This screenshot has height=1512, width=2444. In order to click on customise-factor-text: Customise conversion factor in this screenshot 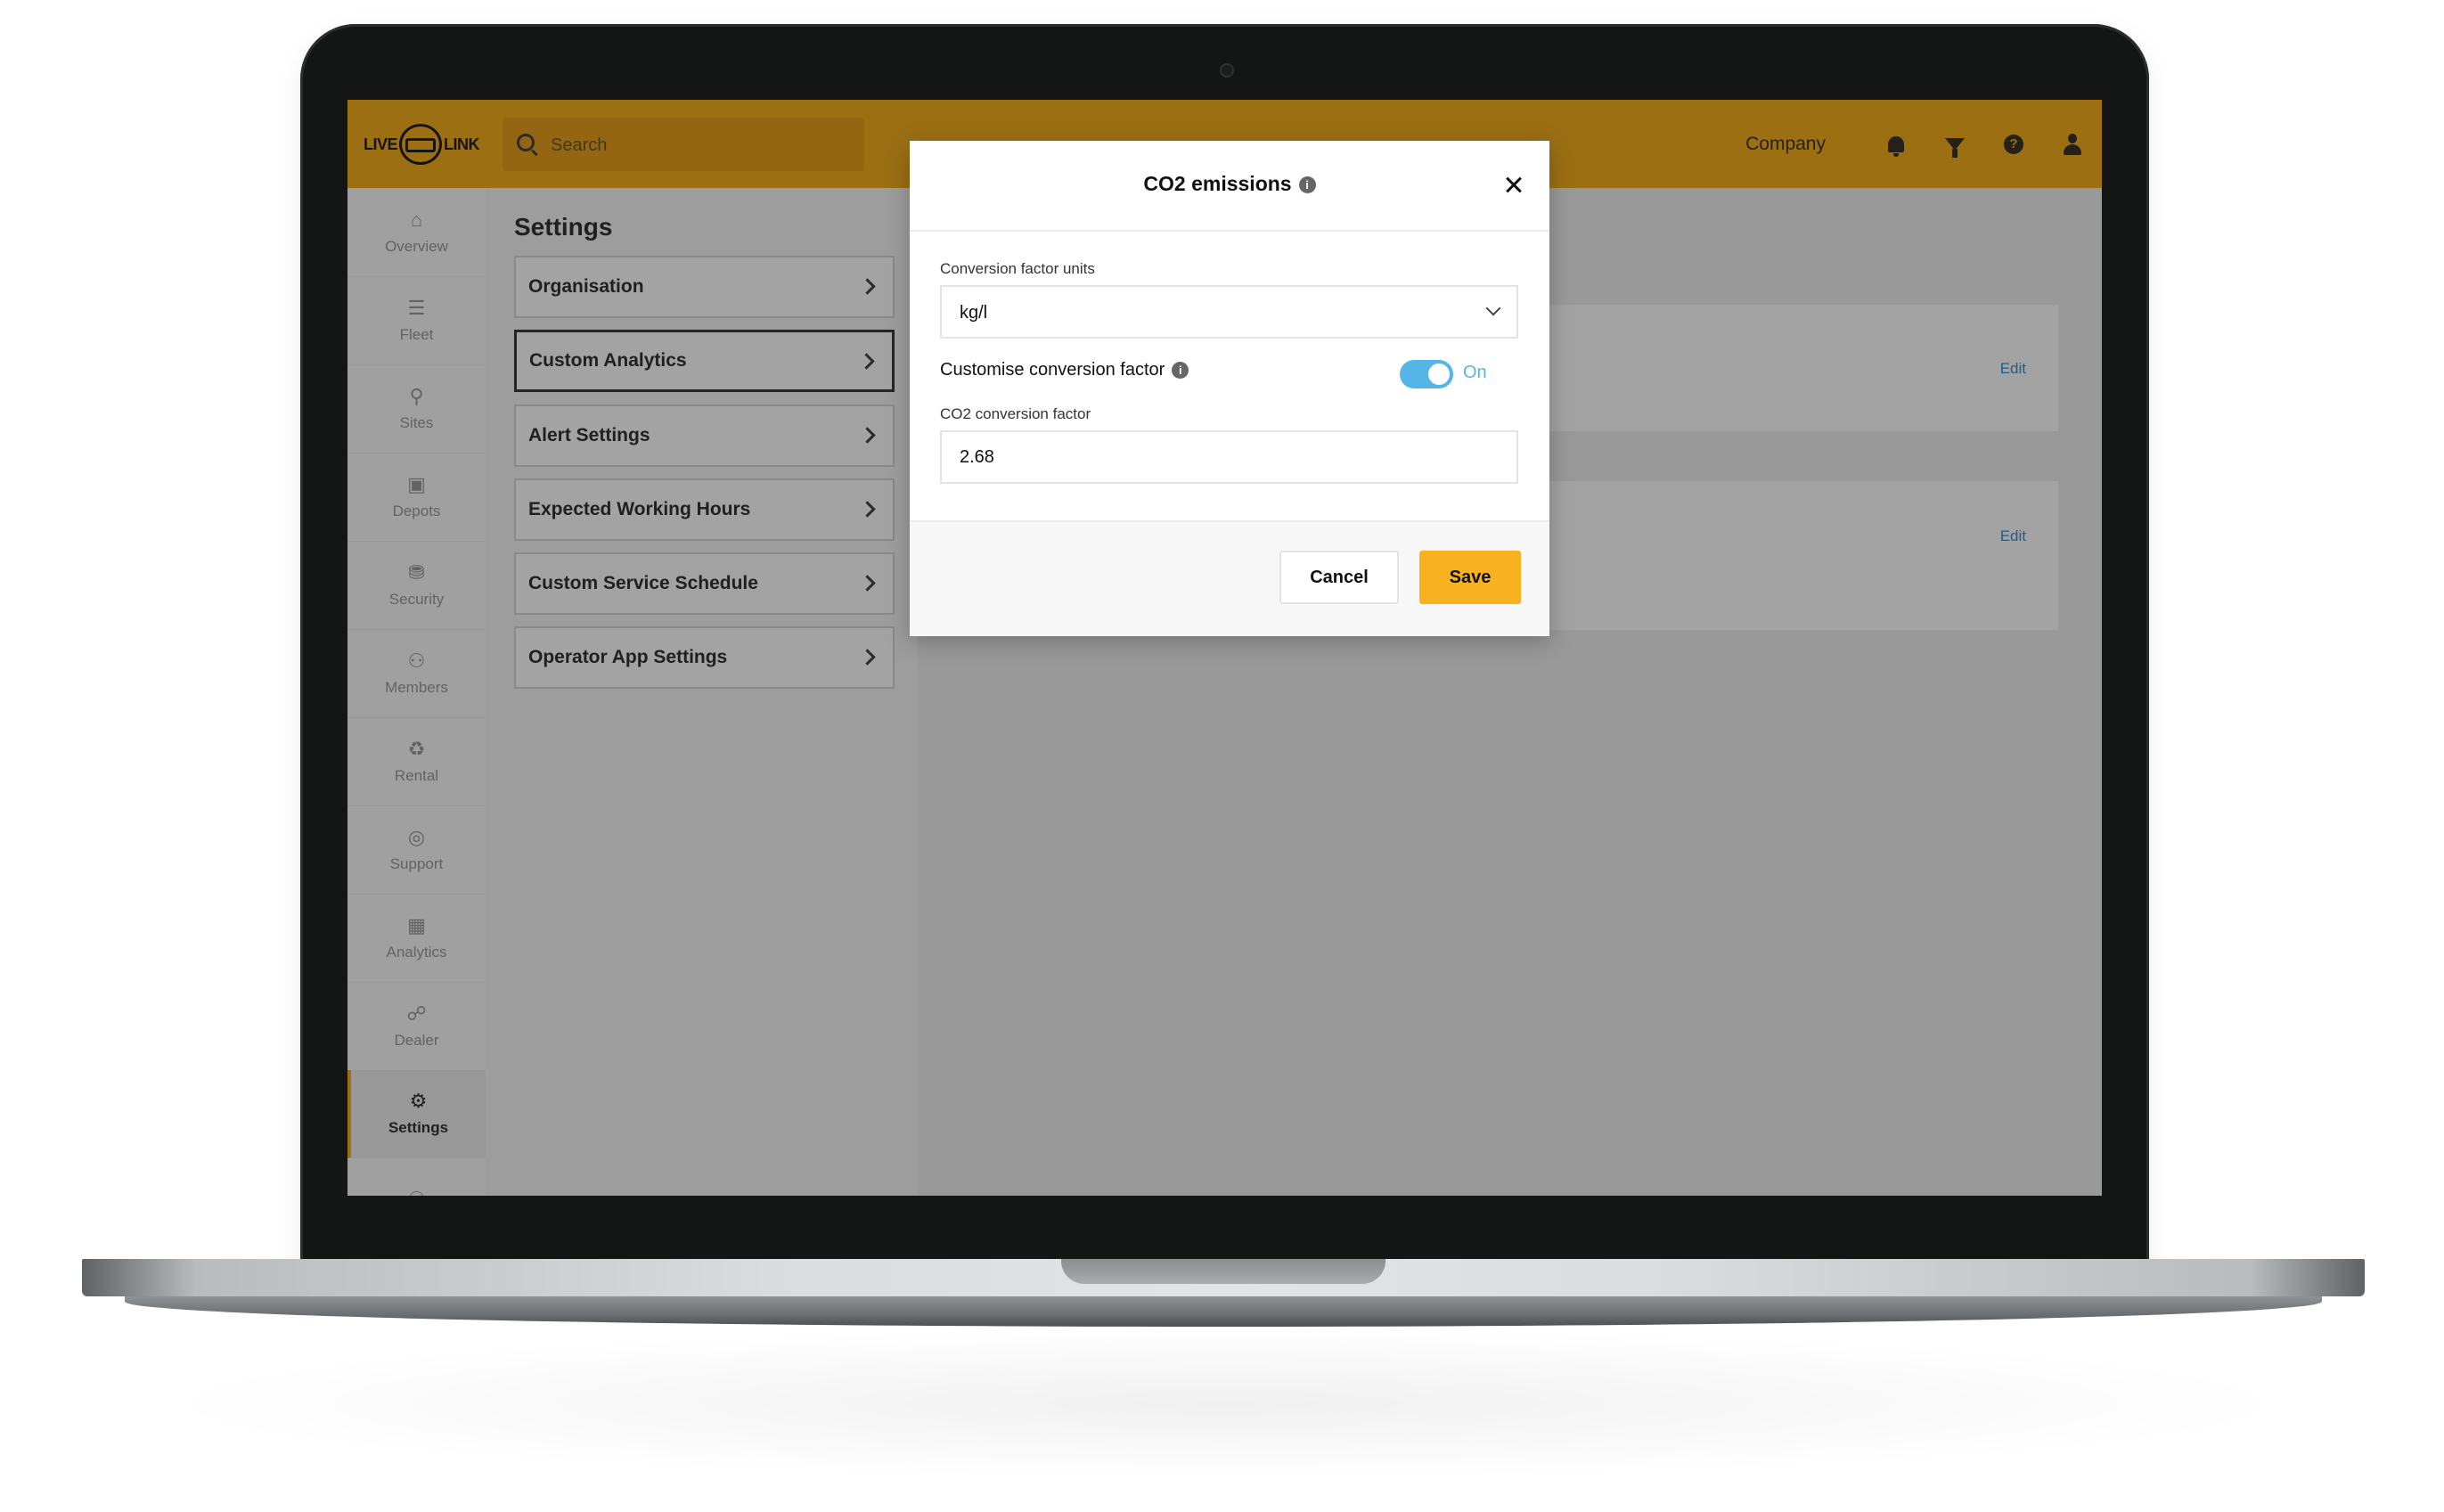, I will do `click(1052, 370)`.